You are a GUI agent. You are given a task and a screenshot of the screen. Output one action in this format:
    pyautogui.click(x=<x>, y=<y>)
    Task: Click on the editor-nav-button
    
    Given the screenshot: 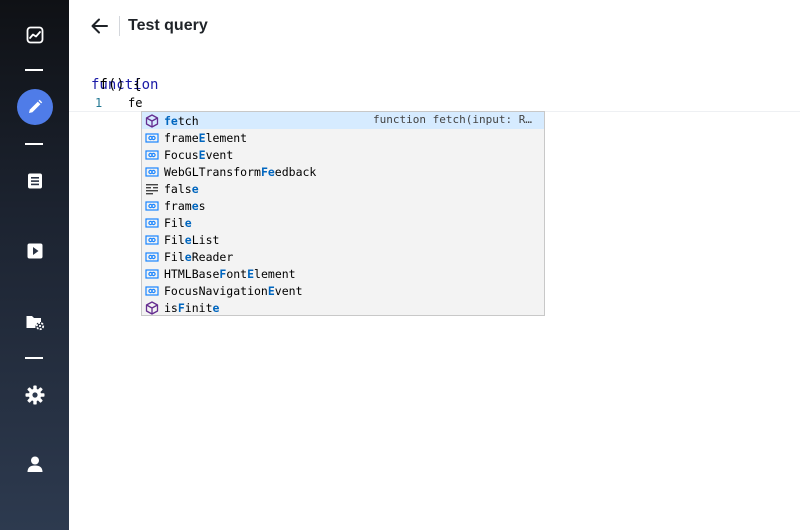 What is the action you would take?
    pyautogui.click(x=34, y=107)
    